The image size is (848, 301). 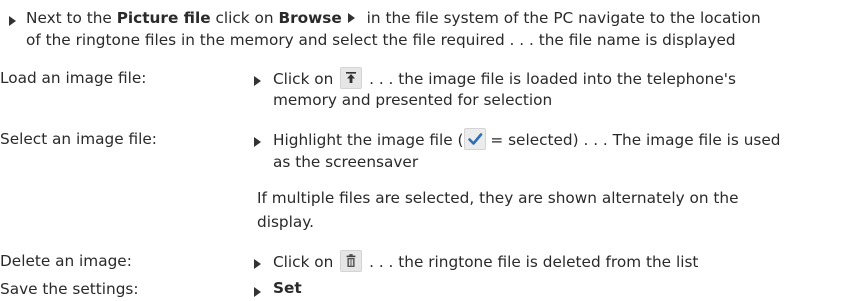 I want to click on row-text: Highlight the image file (, so click(x=368, y=140).